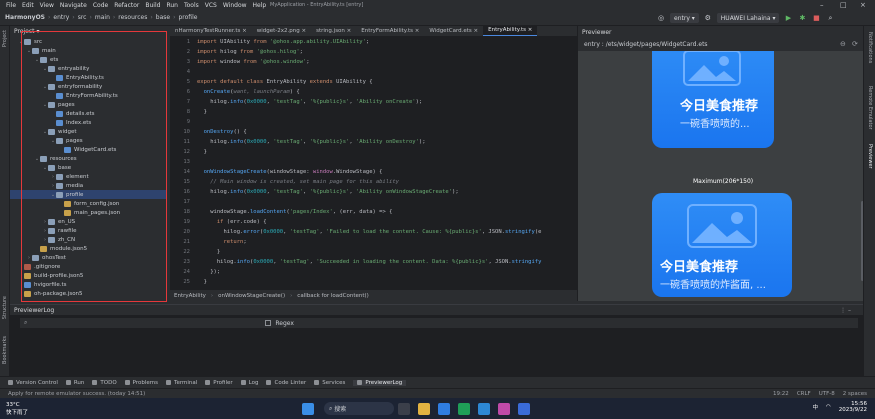  What do you see at coordinates (181, 383) in the screenshot?
I see `tool-window-button: Terminal` at bounding box center [181, 383].